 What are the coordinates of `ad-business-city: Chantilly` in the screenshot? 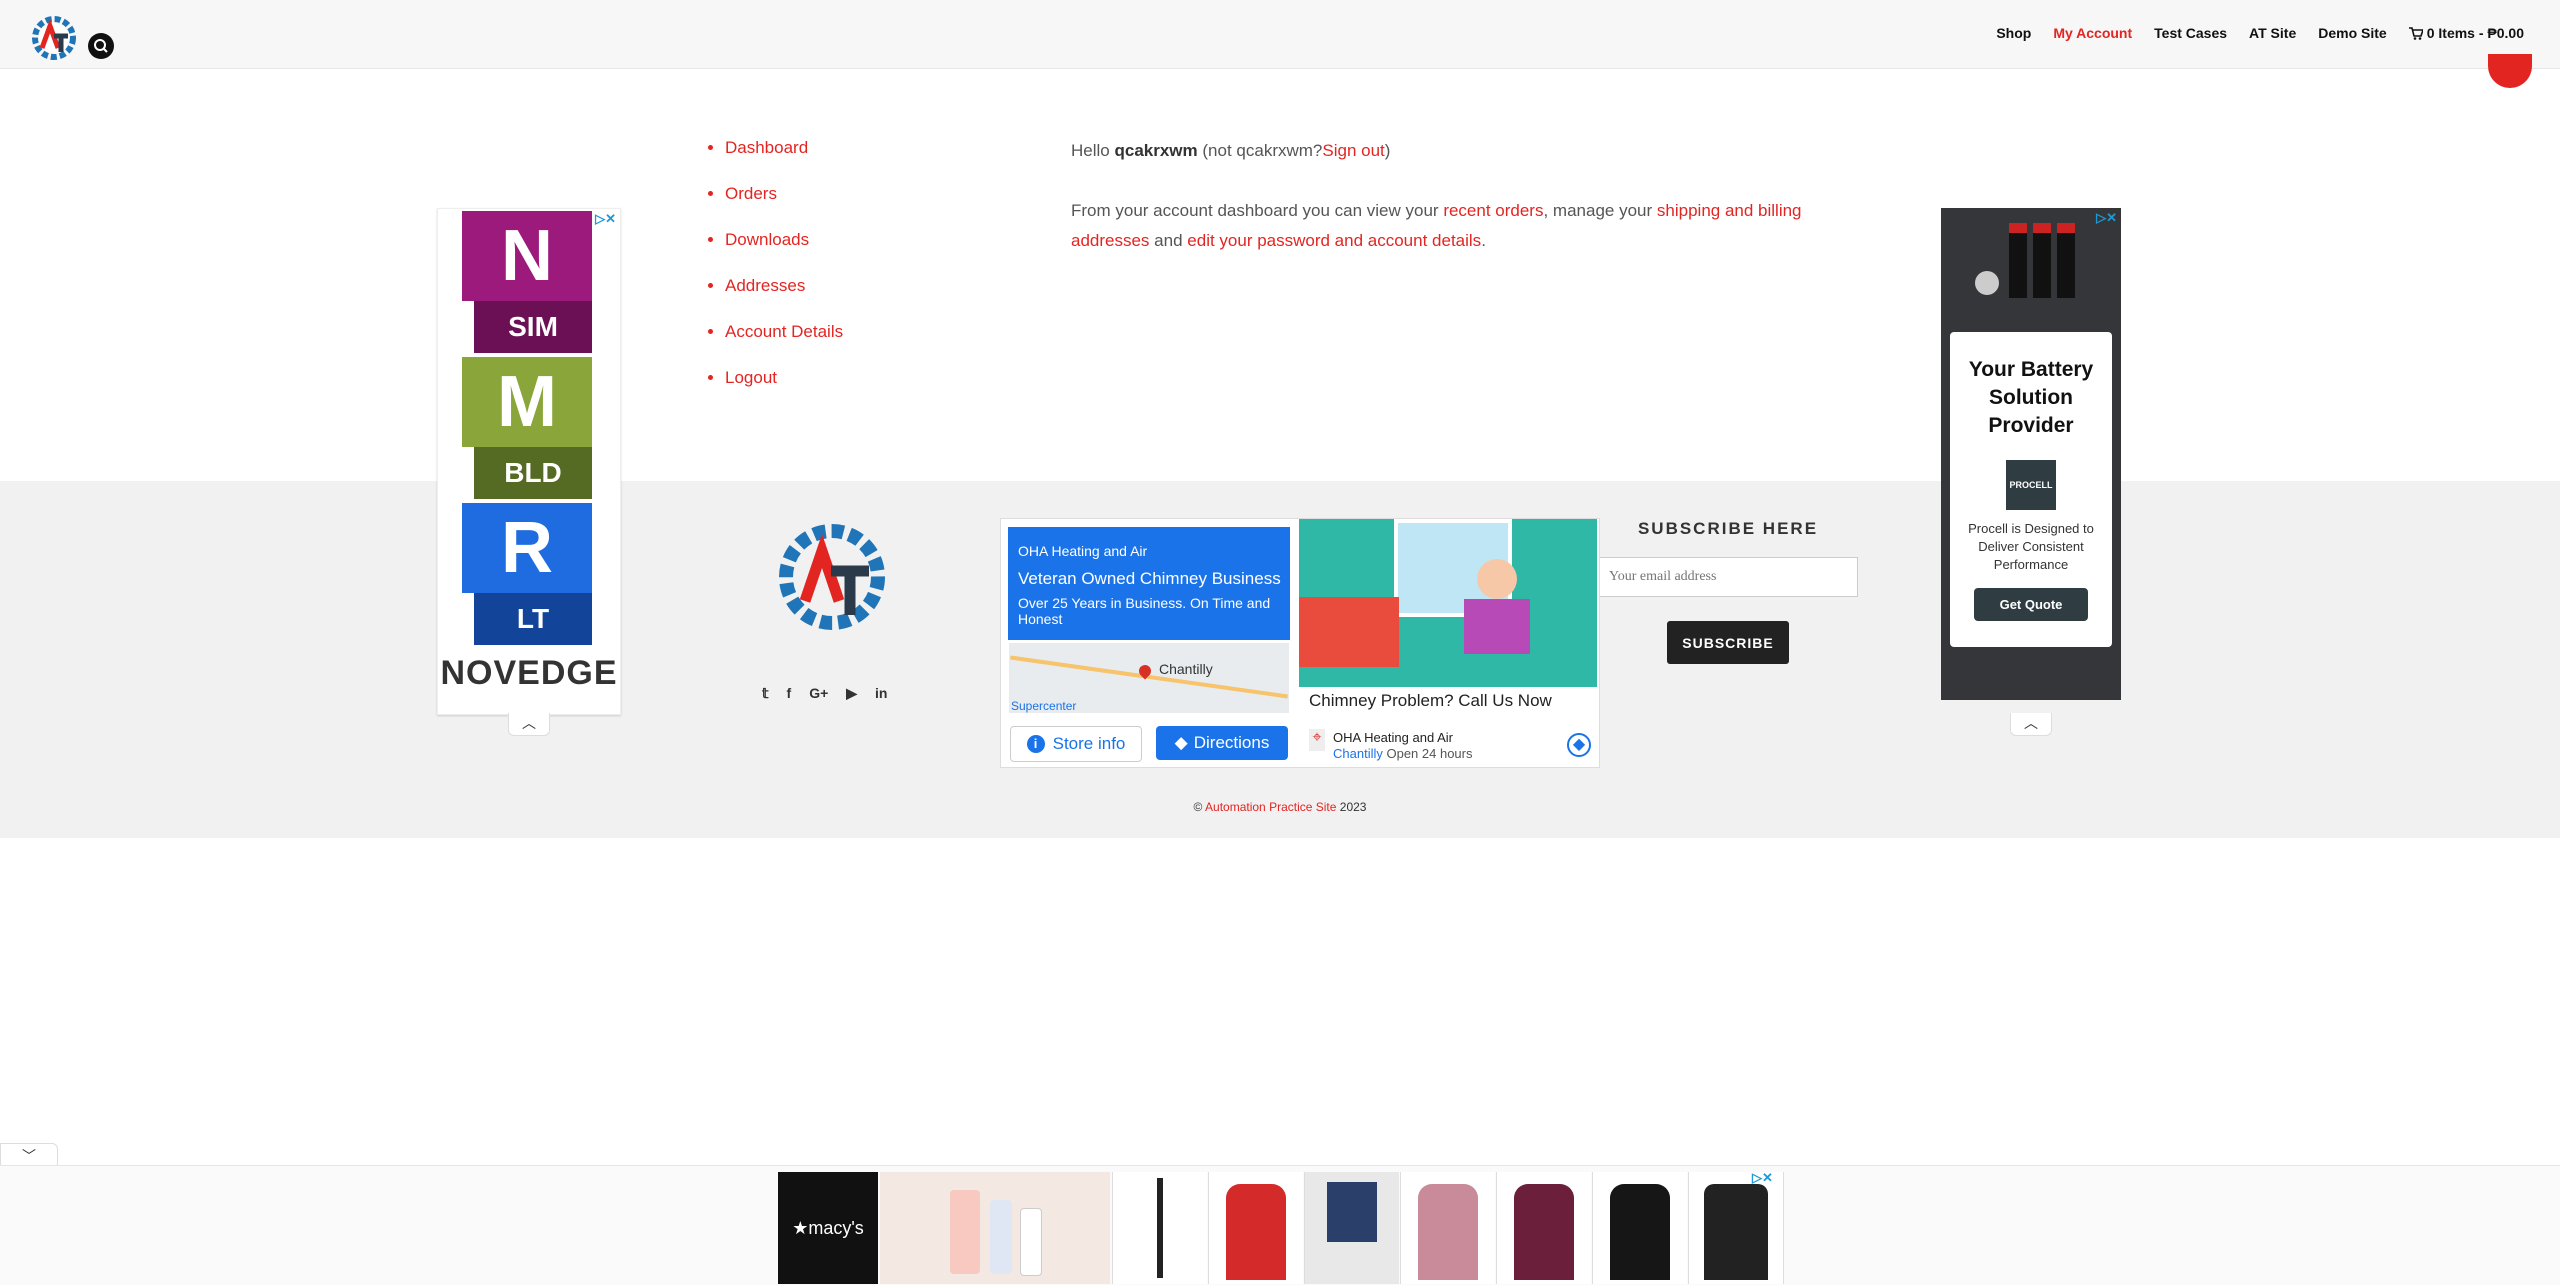 It's located at (1358, 753).